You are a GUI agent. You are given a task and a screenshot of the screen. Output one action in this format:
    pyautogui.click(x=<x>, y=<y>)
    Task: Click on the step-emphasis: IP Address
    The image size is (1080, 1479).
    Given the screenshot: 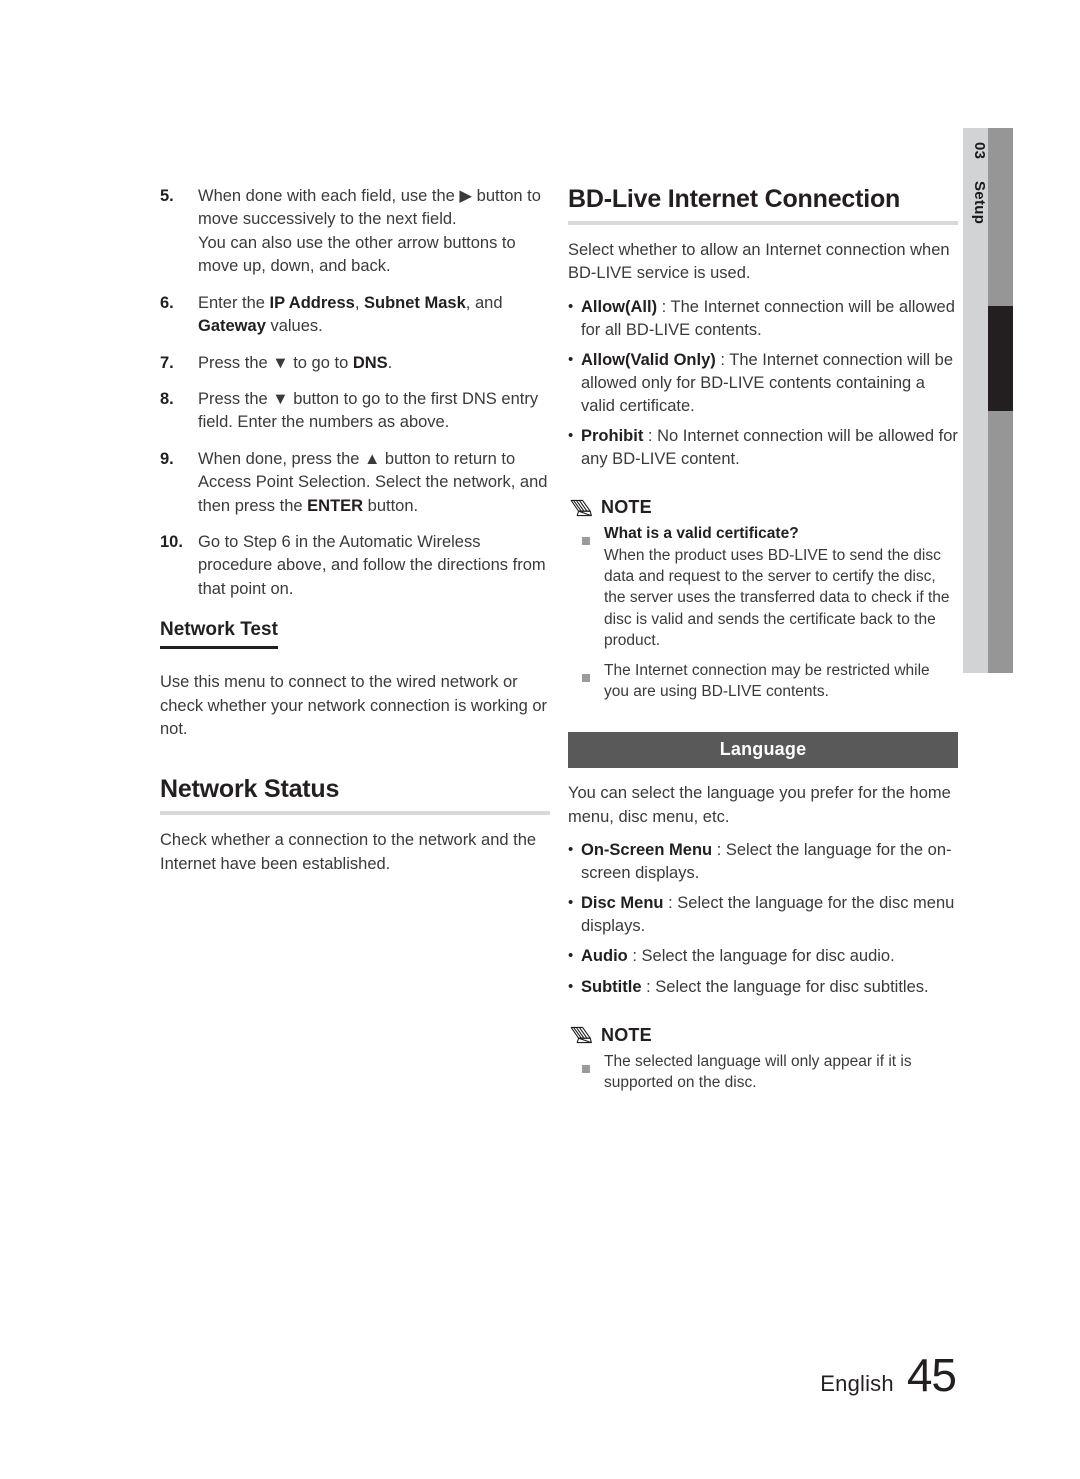 What is the action you would take?
    pyautogui.click(x=312, y=302)
    